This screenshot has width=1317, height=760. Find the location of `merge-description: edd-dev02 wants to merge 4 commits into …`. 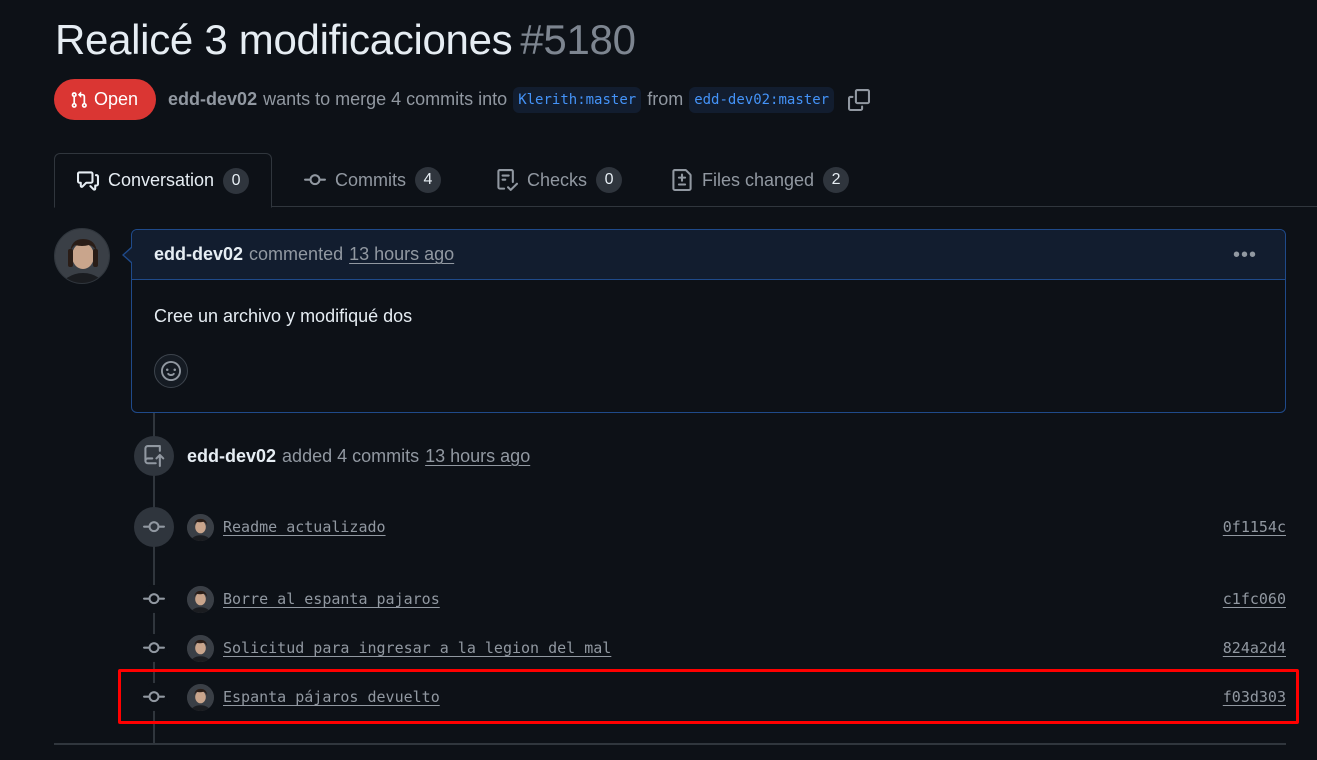

merge-description: edd-dev02 wants to merge 4 commits into … is located at coordinates (519, 99).